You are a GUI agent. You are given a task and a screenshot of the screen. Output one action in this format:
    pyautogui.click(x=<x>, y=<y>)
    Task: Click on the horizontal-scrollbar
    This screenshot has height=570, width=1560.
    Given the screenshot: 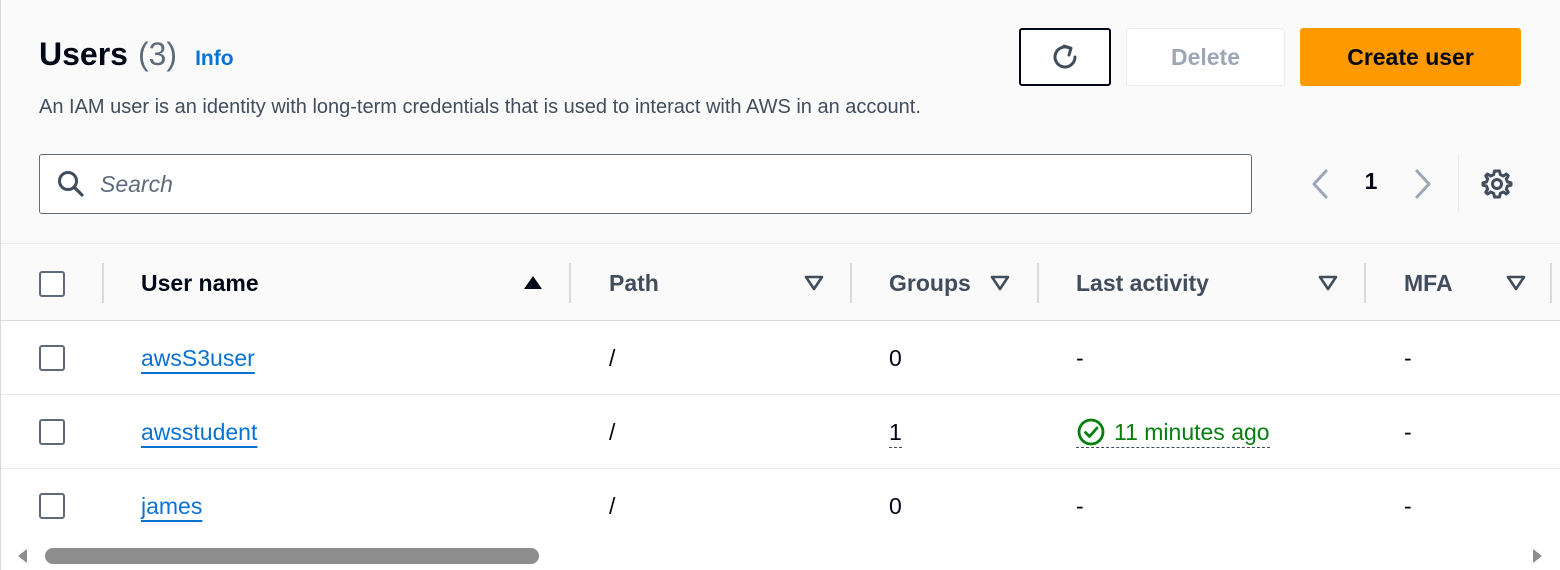 What is the action you would take?
    pyautogui.click(x=780, y=555)
    